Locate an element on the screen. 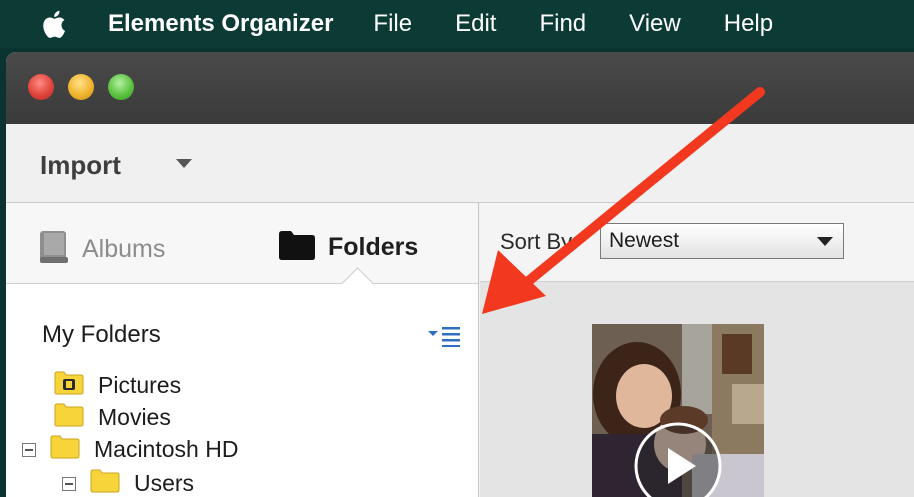  view-options-icon is located at coordinates (445, 338).